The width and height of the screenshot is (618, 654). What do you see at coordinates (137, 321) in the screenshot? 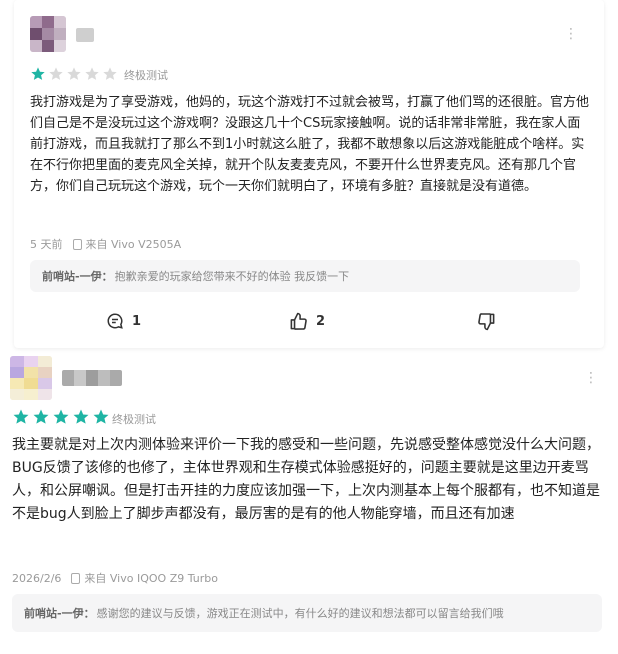
I see `comment-count: 1` at bounding box center [137, 321].